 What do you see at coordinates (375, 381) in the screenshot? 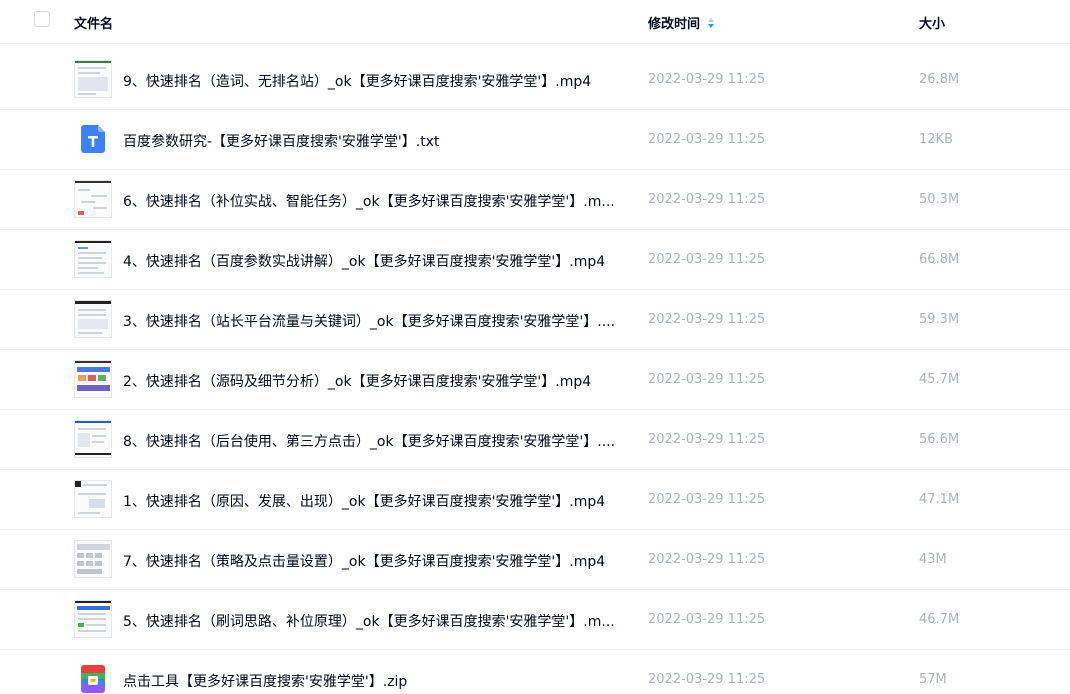
I see `file-name: 2、快速排名（源码及细节分析）_ok【更多好课百度搜索'安雅学堂'】.mp4` at bounding box center [375, 381].